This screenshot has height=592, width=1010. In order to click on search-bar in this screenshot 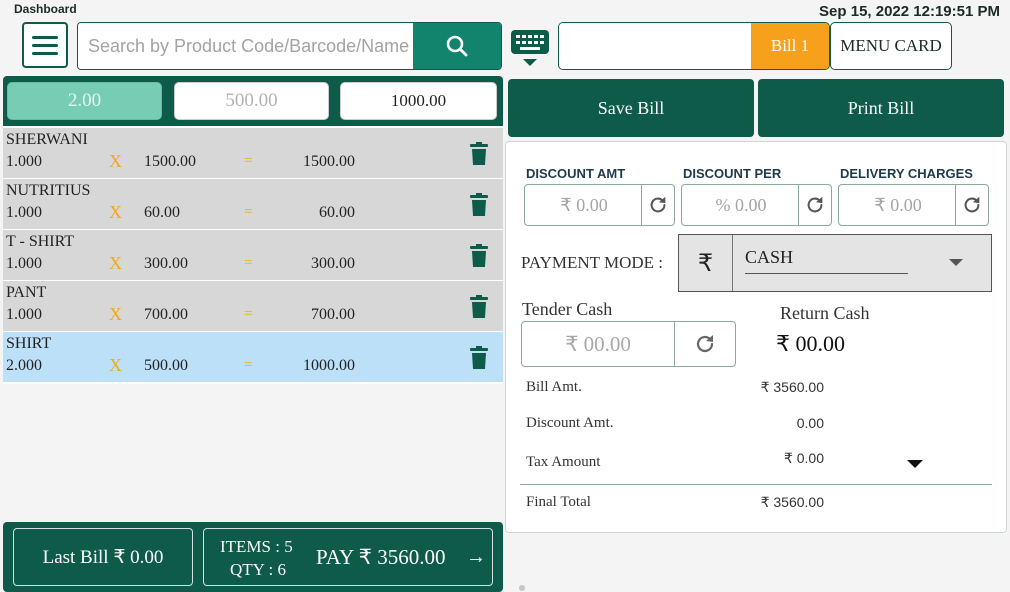, I will do `click(289, 46)`.